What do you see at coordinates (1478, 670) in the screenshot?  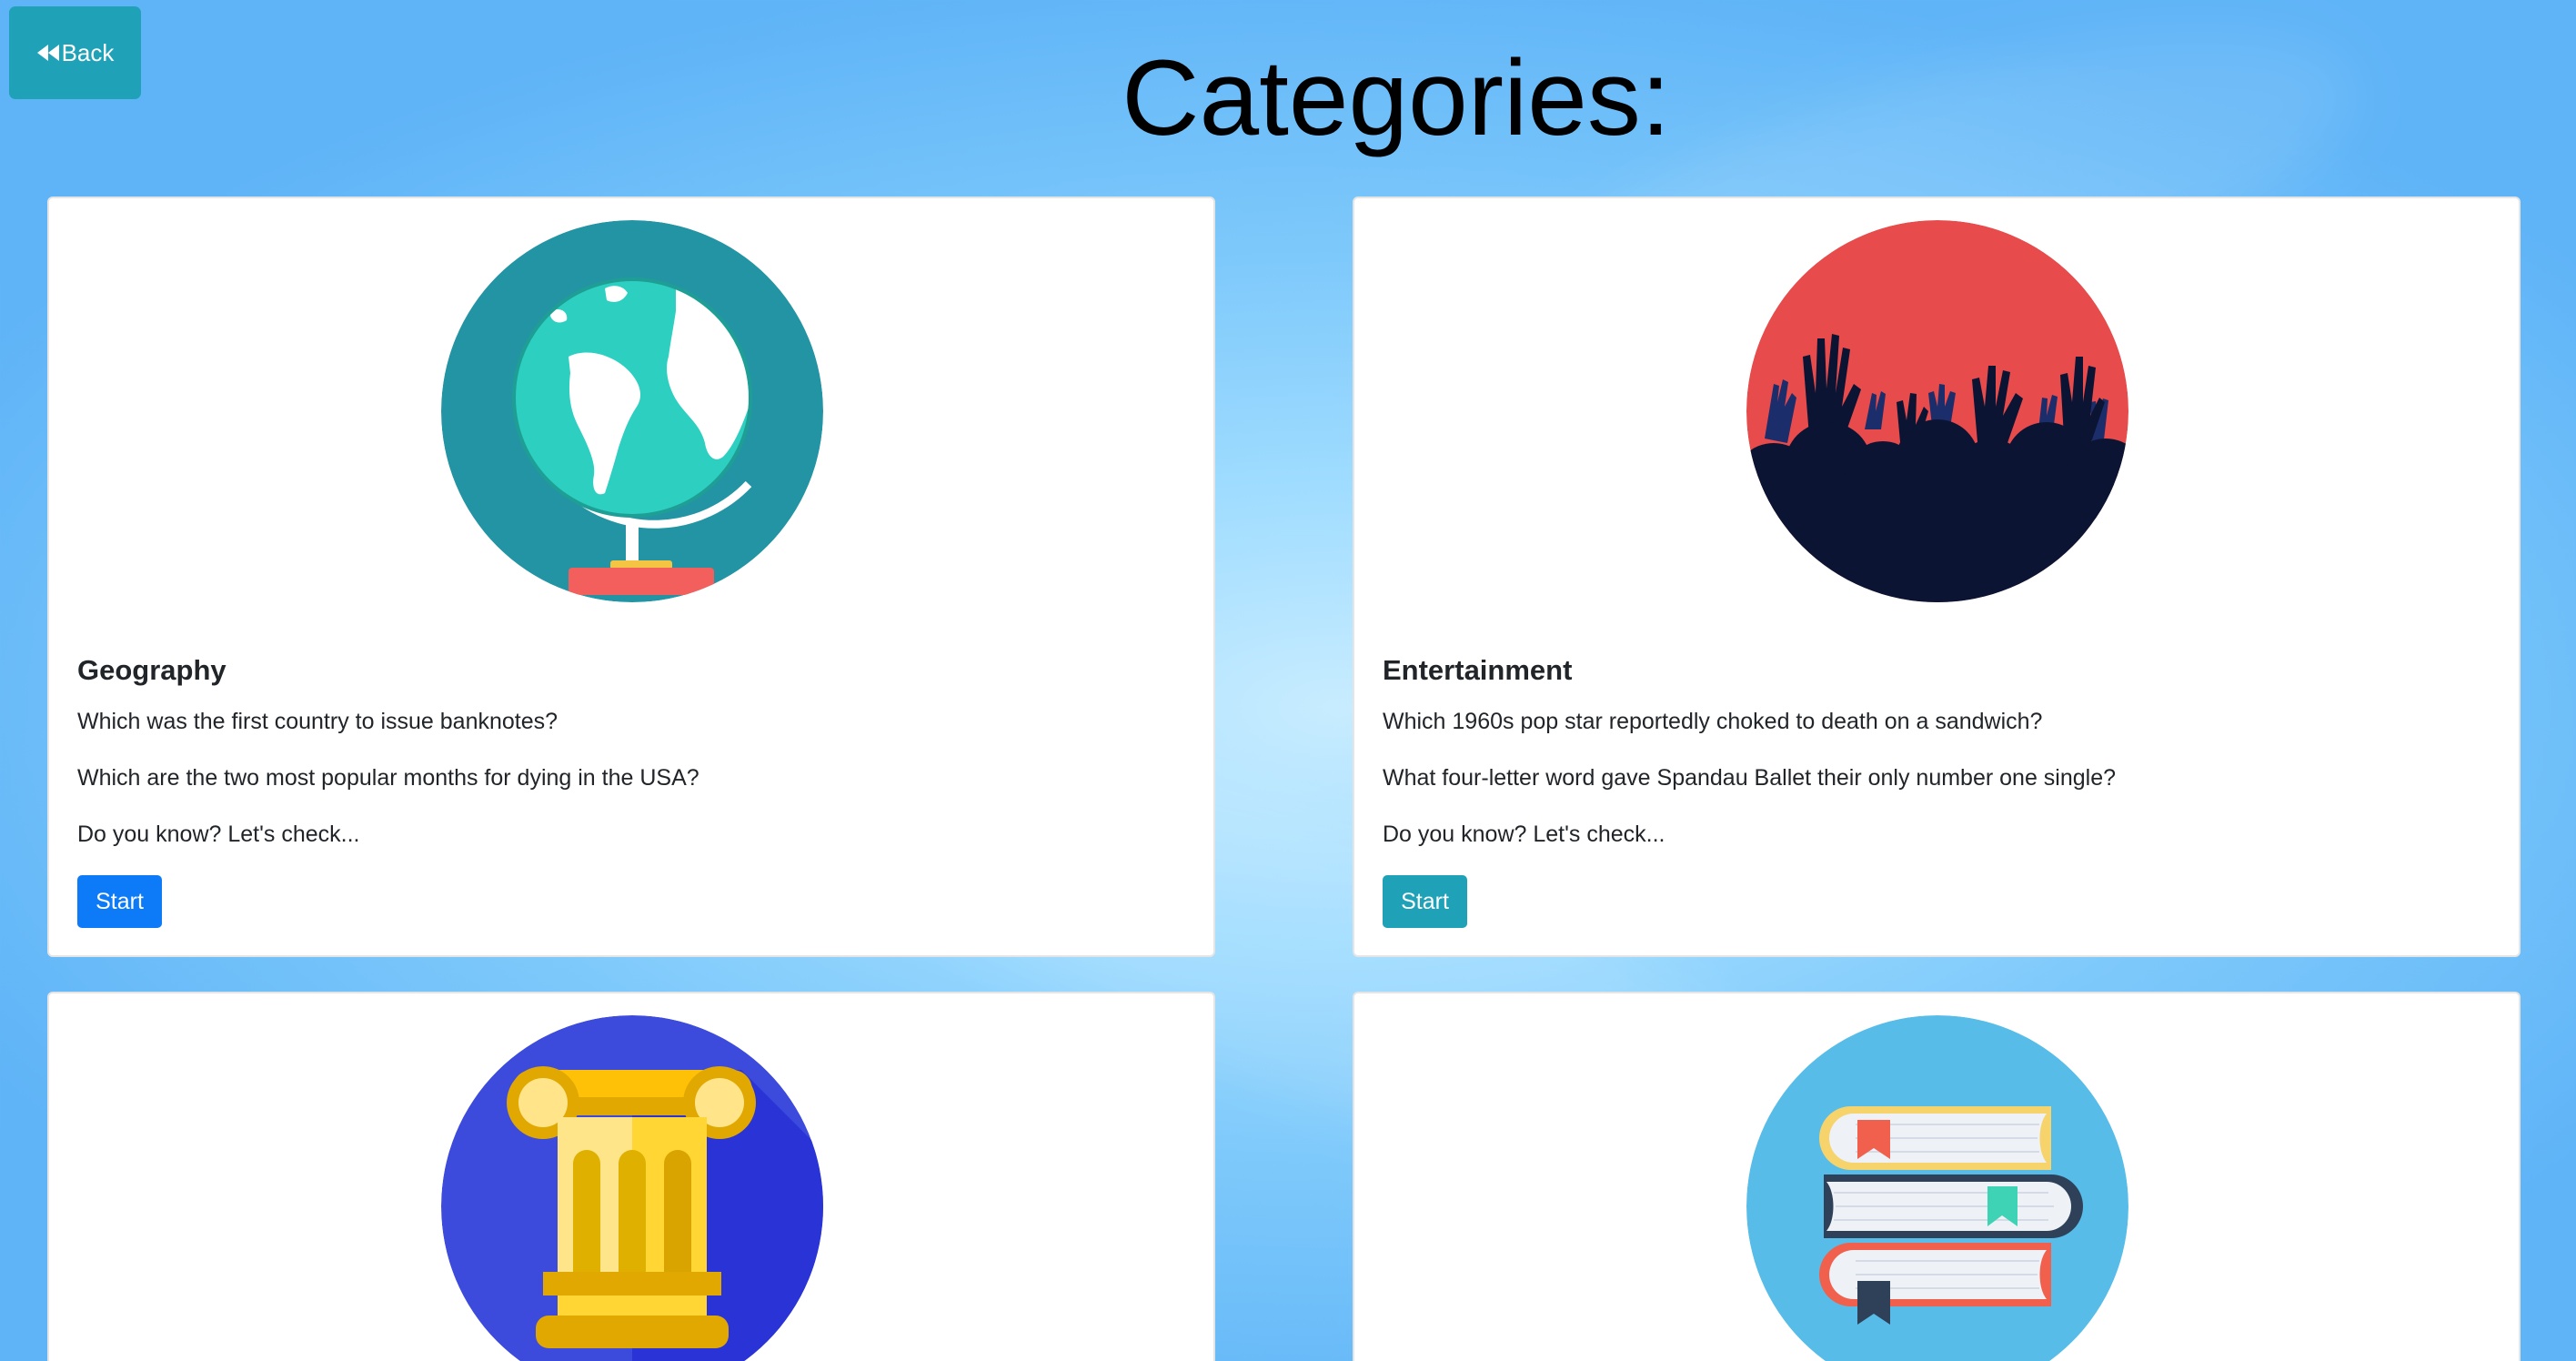 I see `card-title: Entertainment` at bounding box center [1478, 670].